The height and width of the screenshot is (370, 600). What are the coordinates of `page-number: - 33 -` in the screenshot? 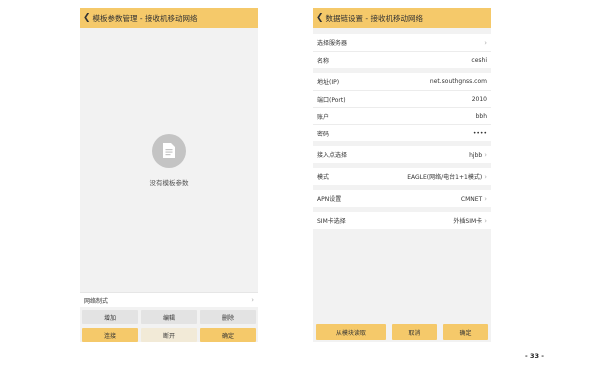 It's located at (534, 356).